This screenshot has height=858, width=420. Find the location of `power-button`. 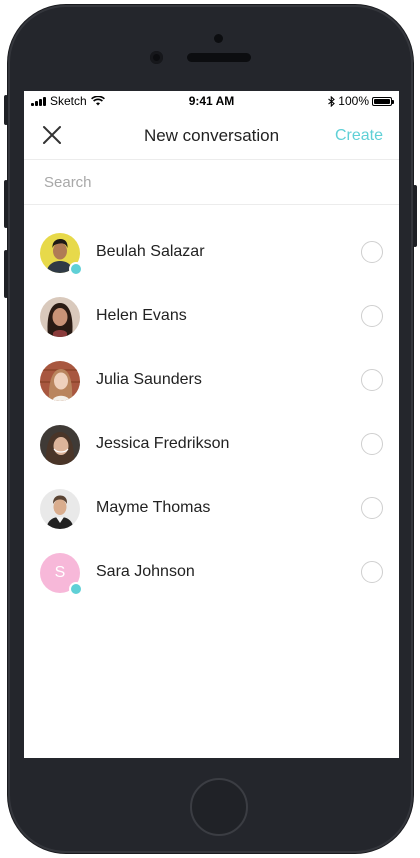

power-button is located at coordinates (415, 216).